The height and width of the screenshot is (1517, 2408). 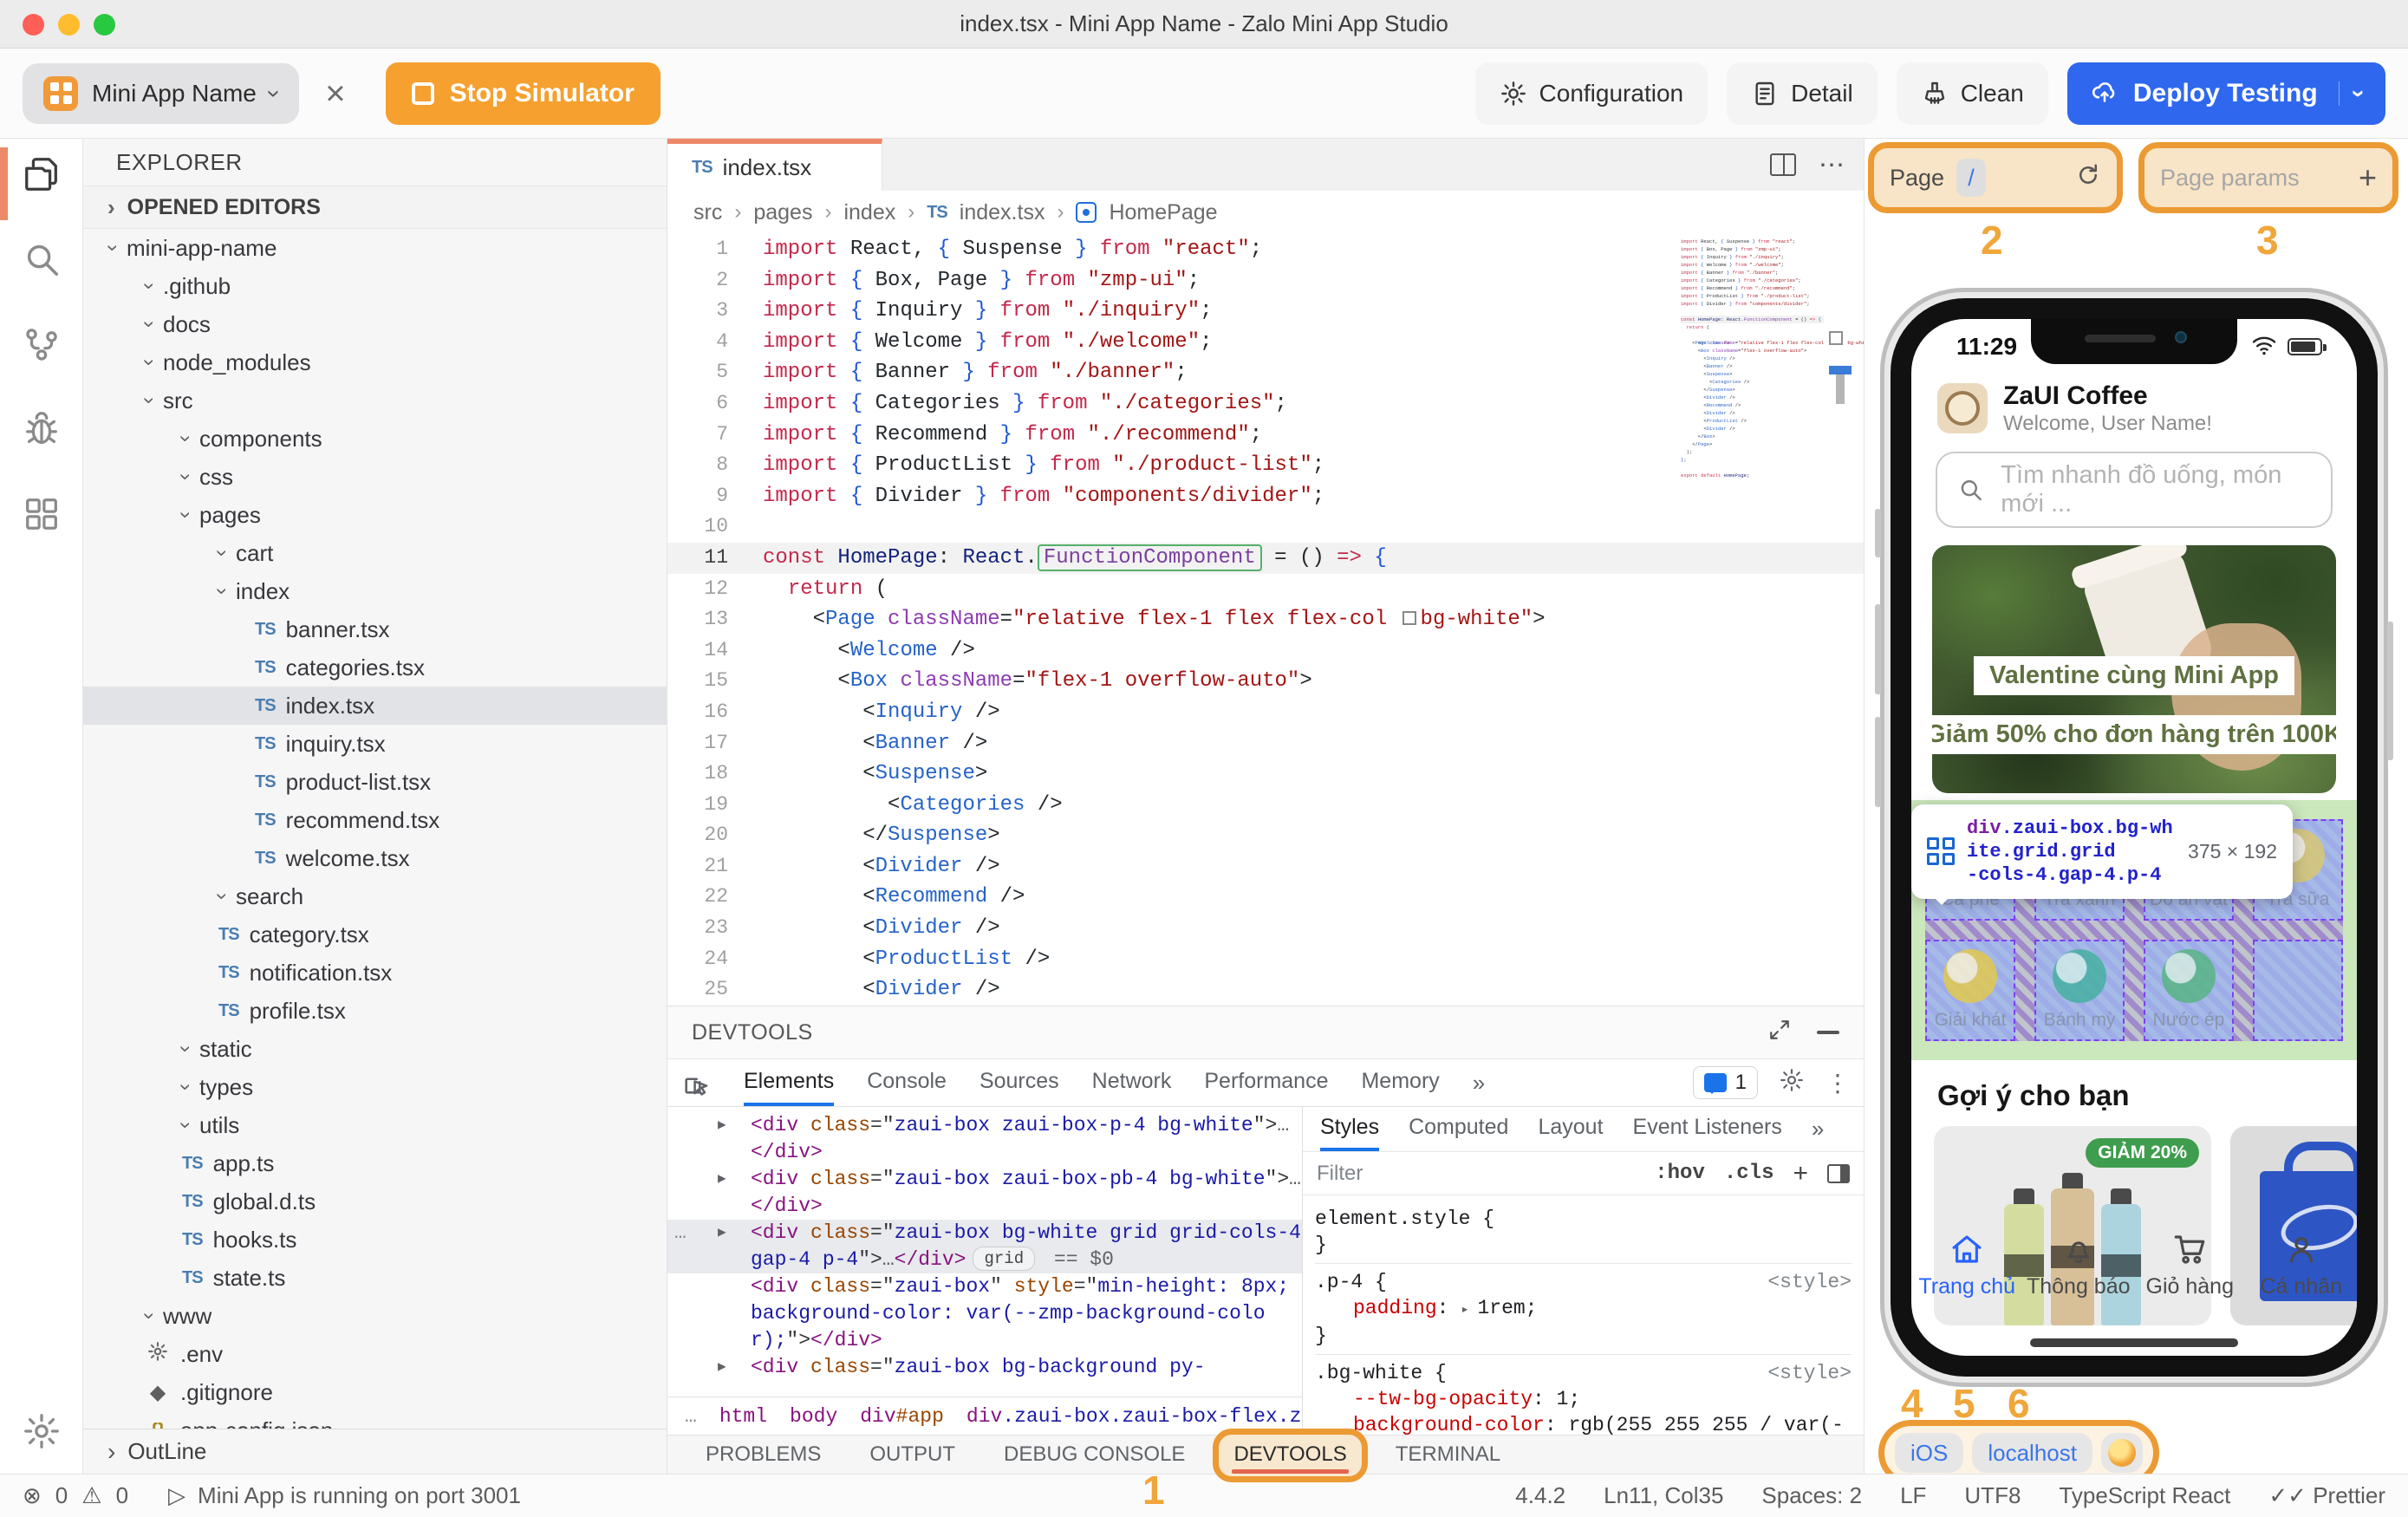 I want to click on sidebar-toggle-icon, so click(x=1838, y=1173).